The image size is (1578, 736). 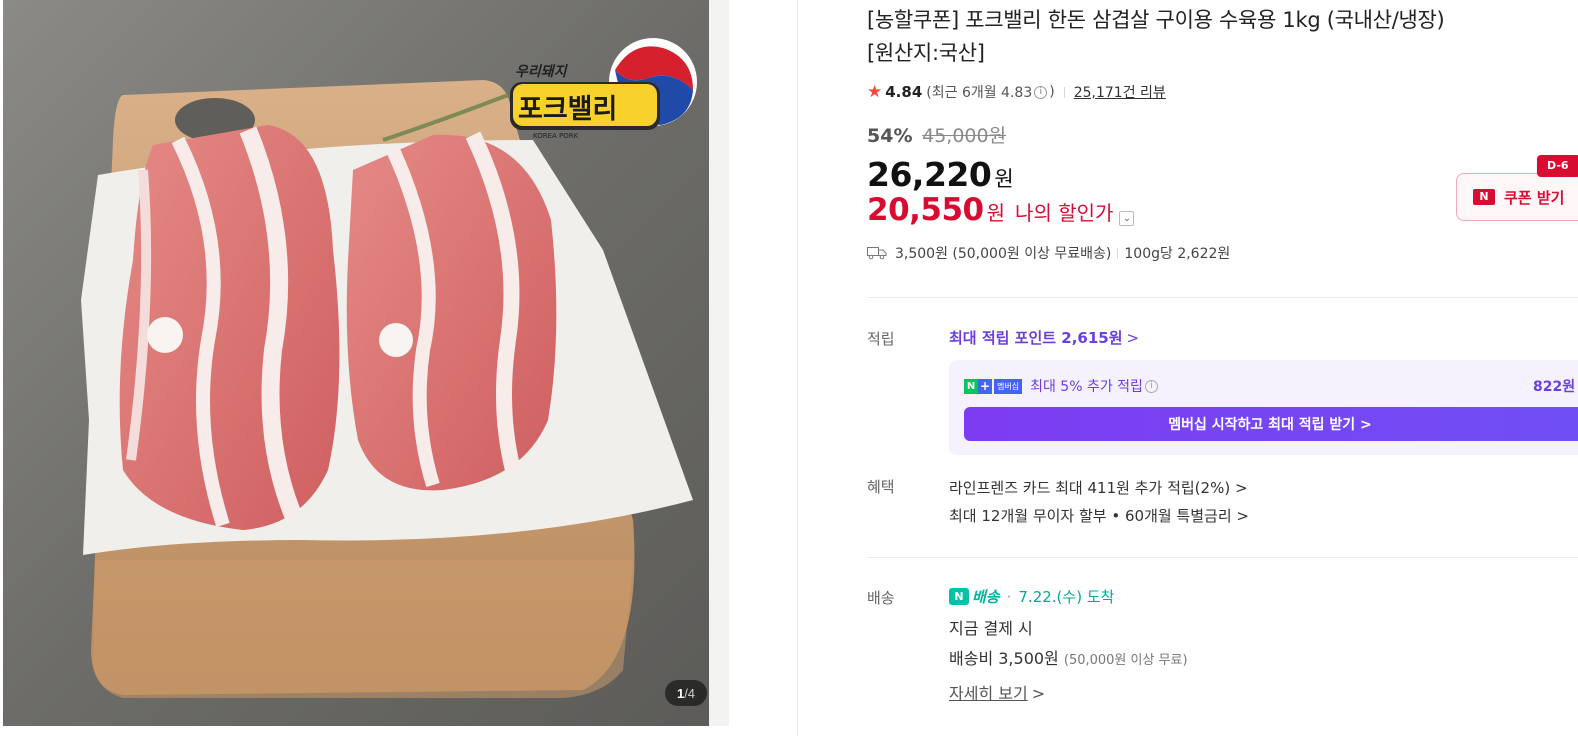 I want to click on benefits-label: 혜택, so click(x=881, y=487).